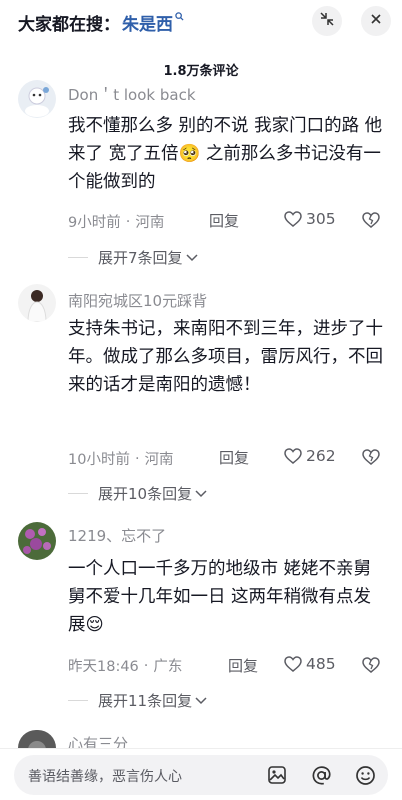 Image resolution: width=402 pixels, height=800 pixels. I want to click on expand-replies-label: 展开7条回复, so click(140, 258).